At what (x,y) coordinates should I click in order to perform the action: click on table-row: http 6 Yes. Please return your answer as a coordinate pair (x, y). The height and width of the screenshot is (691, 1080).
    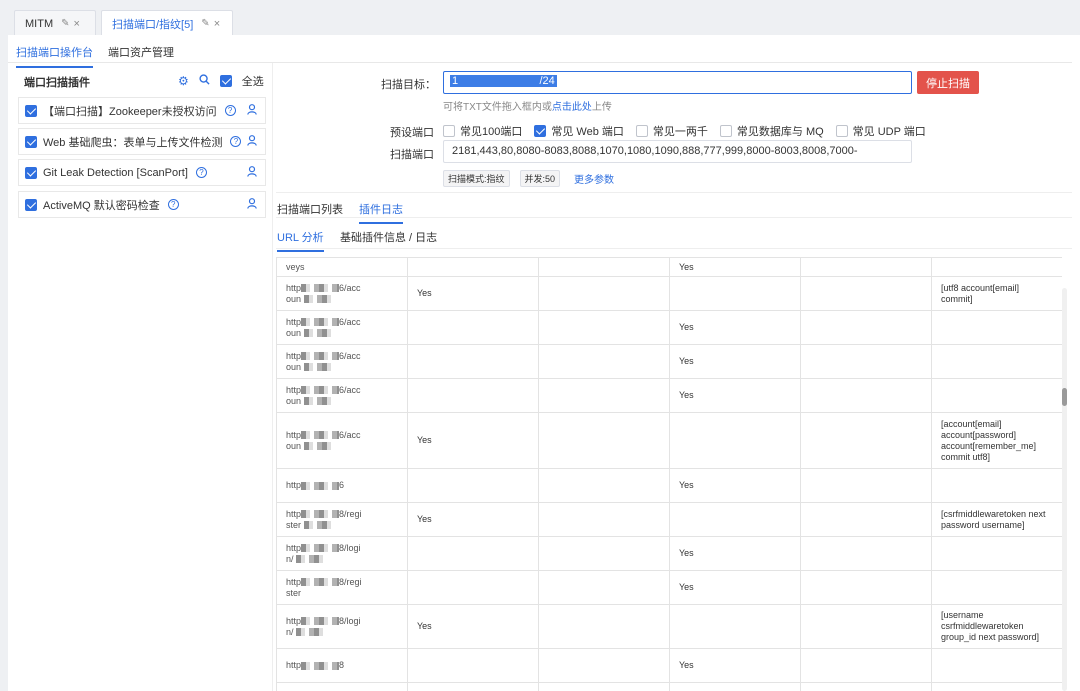
    Looking at the image, I should click on (669, 485).